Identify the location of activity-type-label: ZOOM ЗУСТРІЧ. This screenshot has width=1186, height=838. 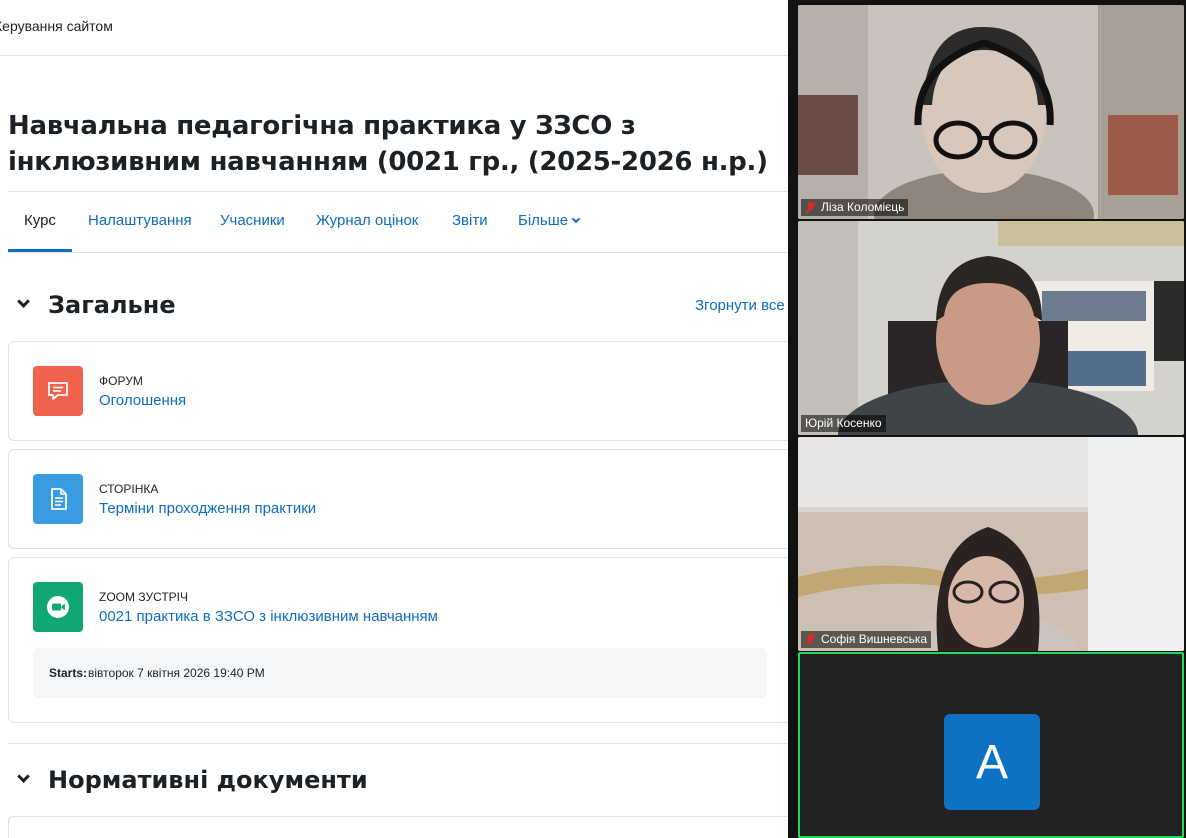
(143, 597).